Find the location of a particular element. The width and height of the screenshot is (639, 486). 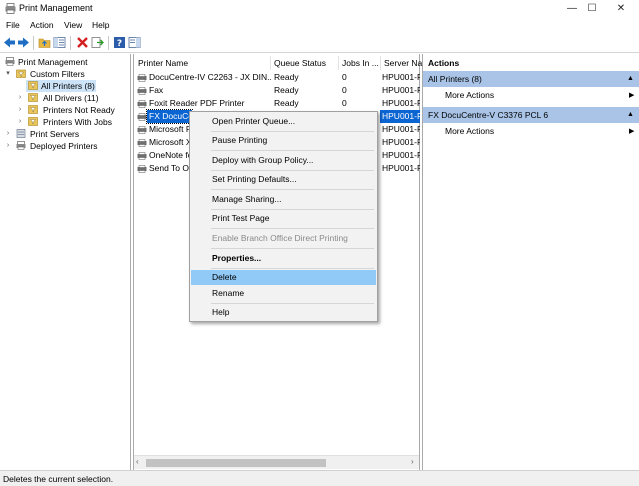

section-title: FX DocuCentre-V C3376 PCL 6 is located at coordinates (488, 115).